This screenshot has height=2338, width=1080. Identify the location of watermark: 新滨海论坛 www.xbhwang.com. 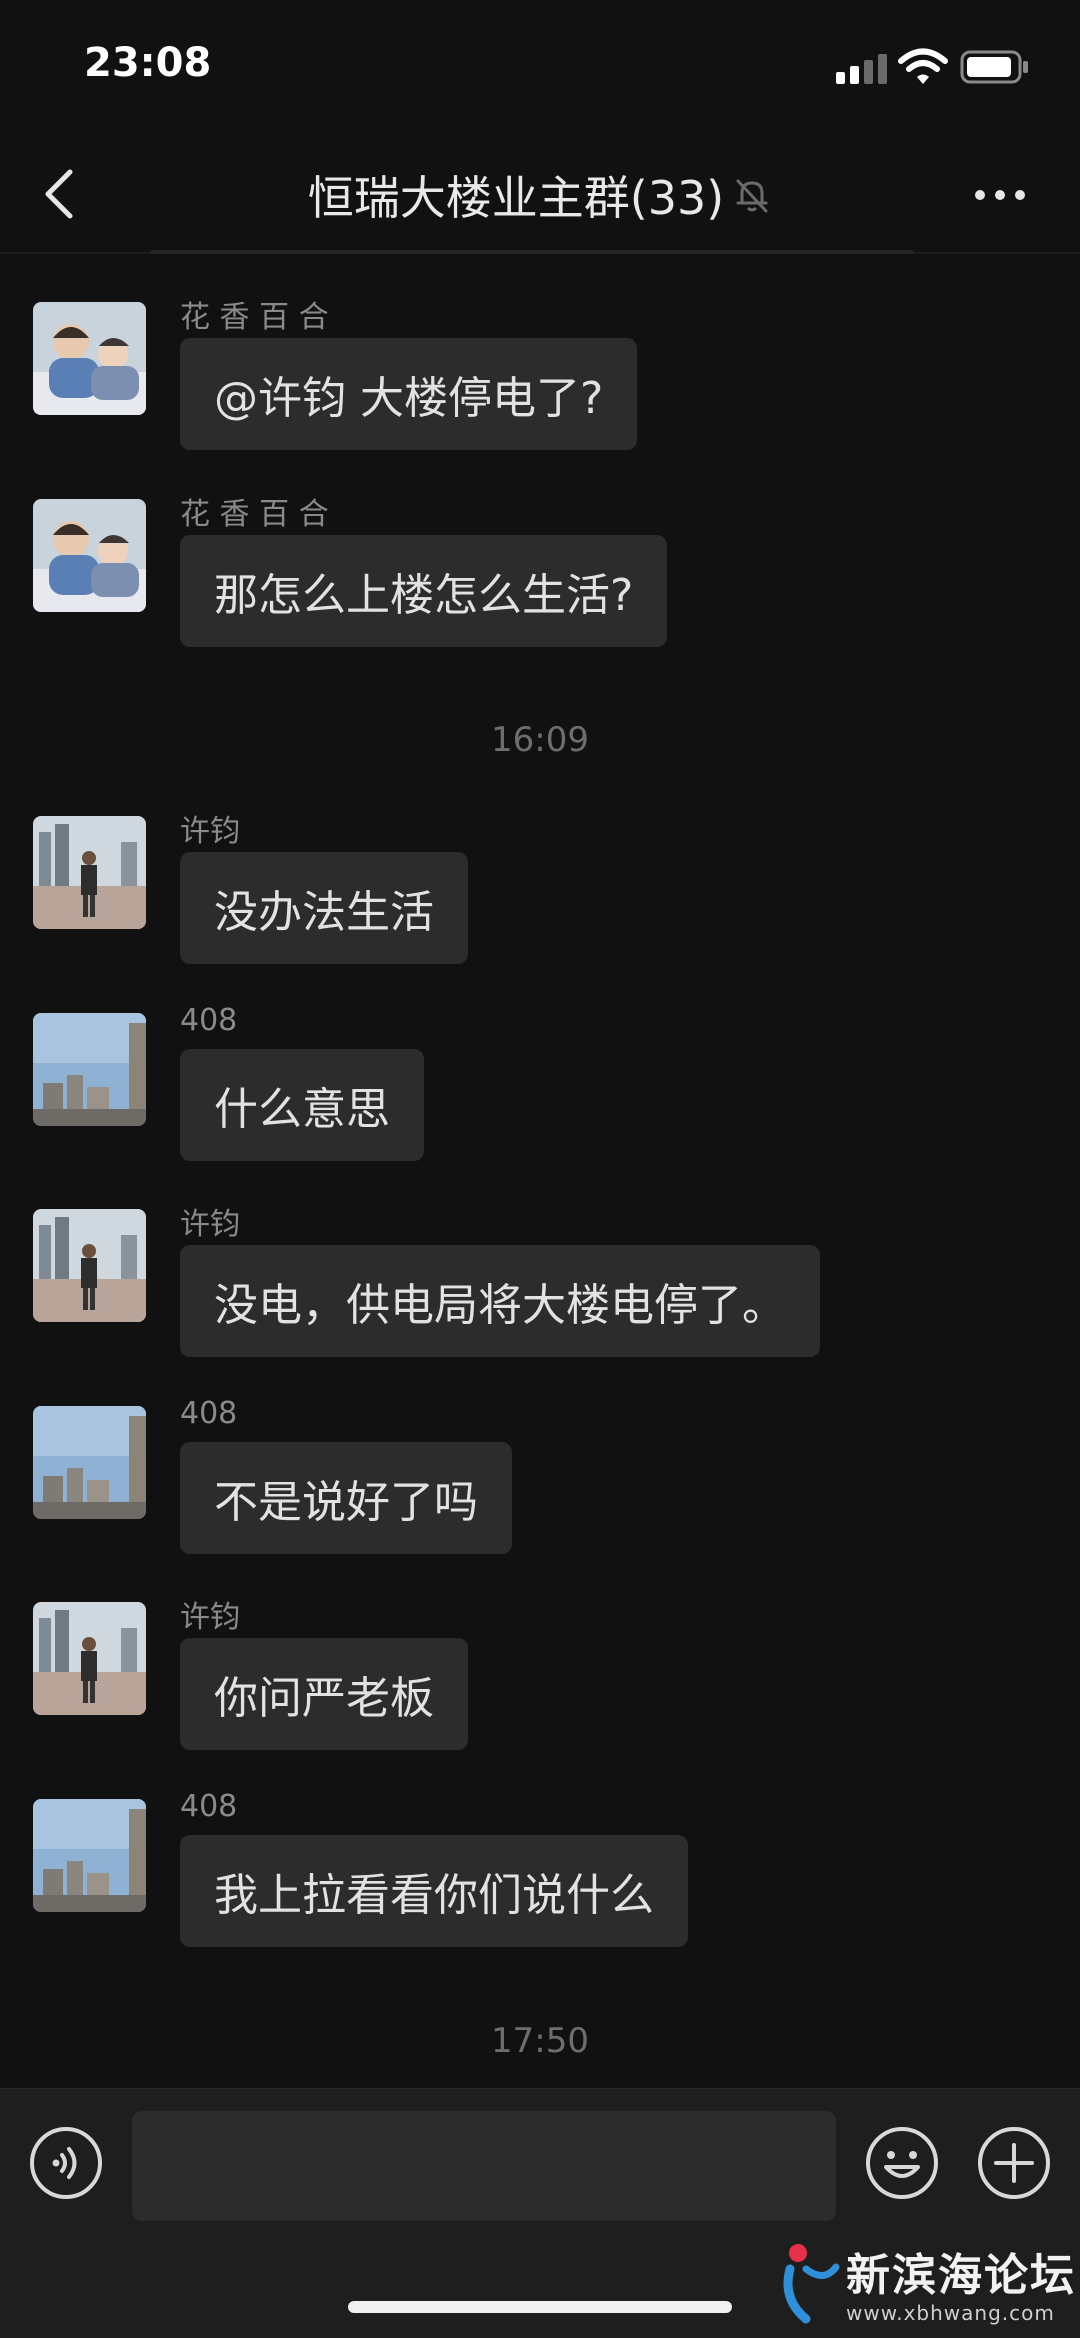
(928, 2284).